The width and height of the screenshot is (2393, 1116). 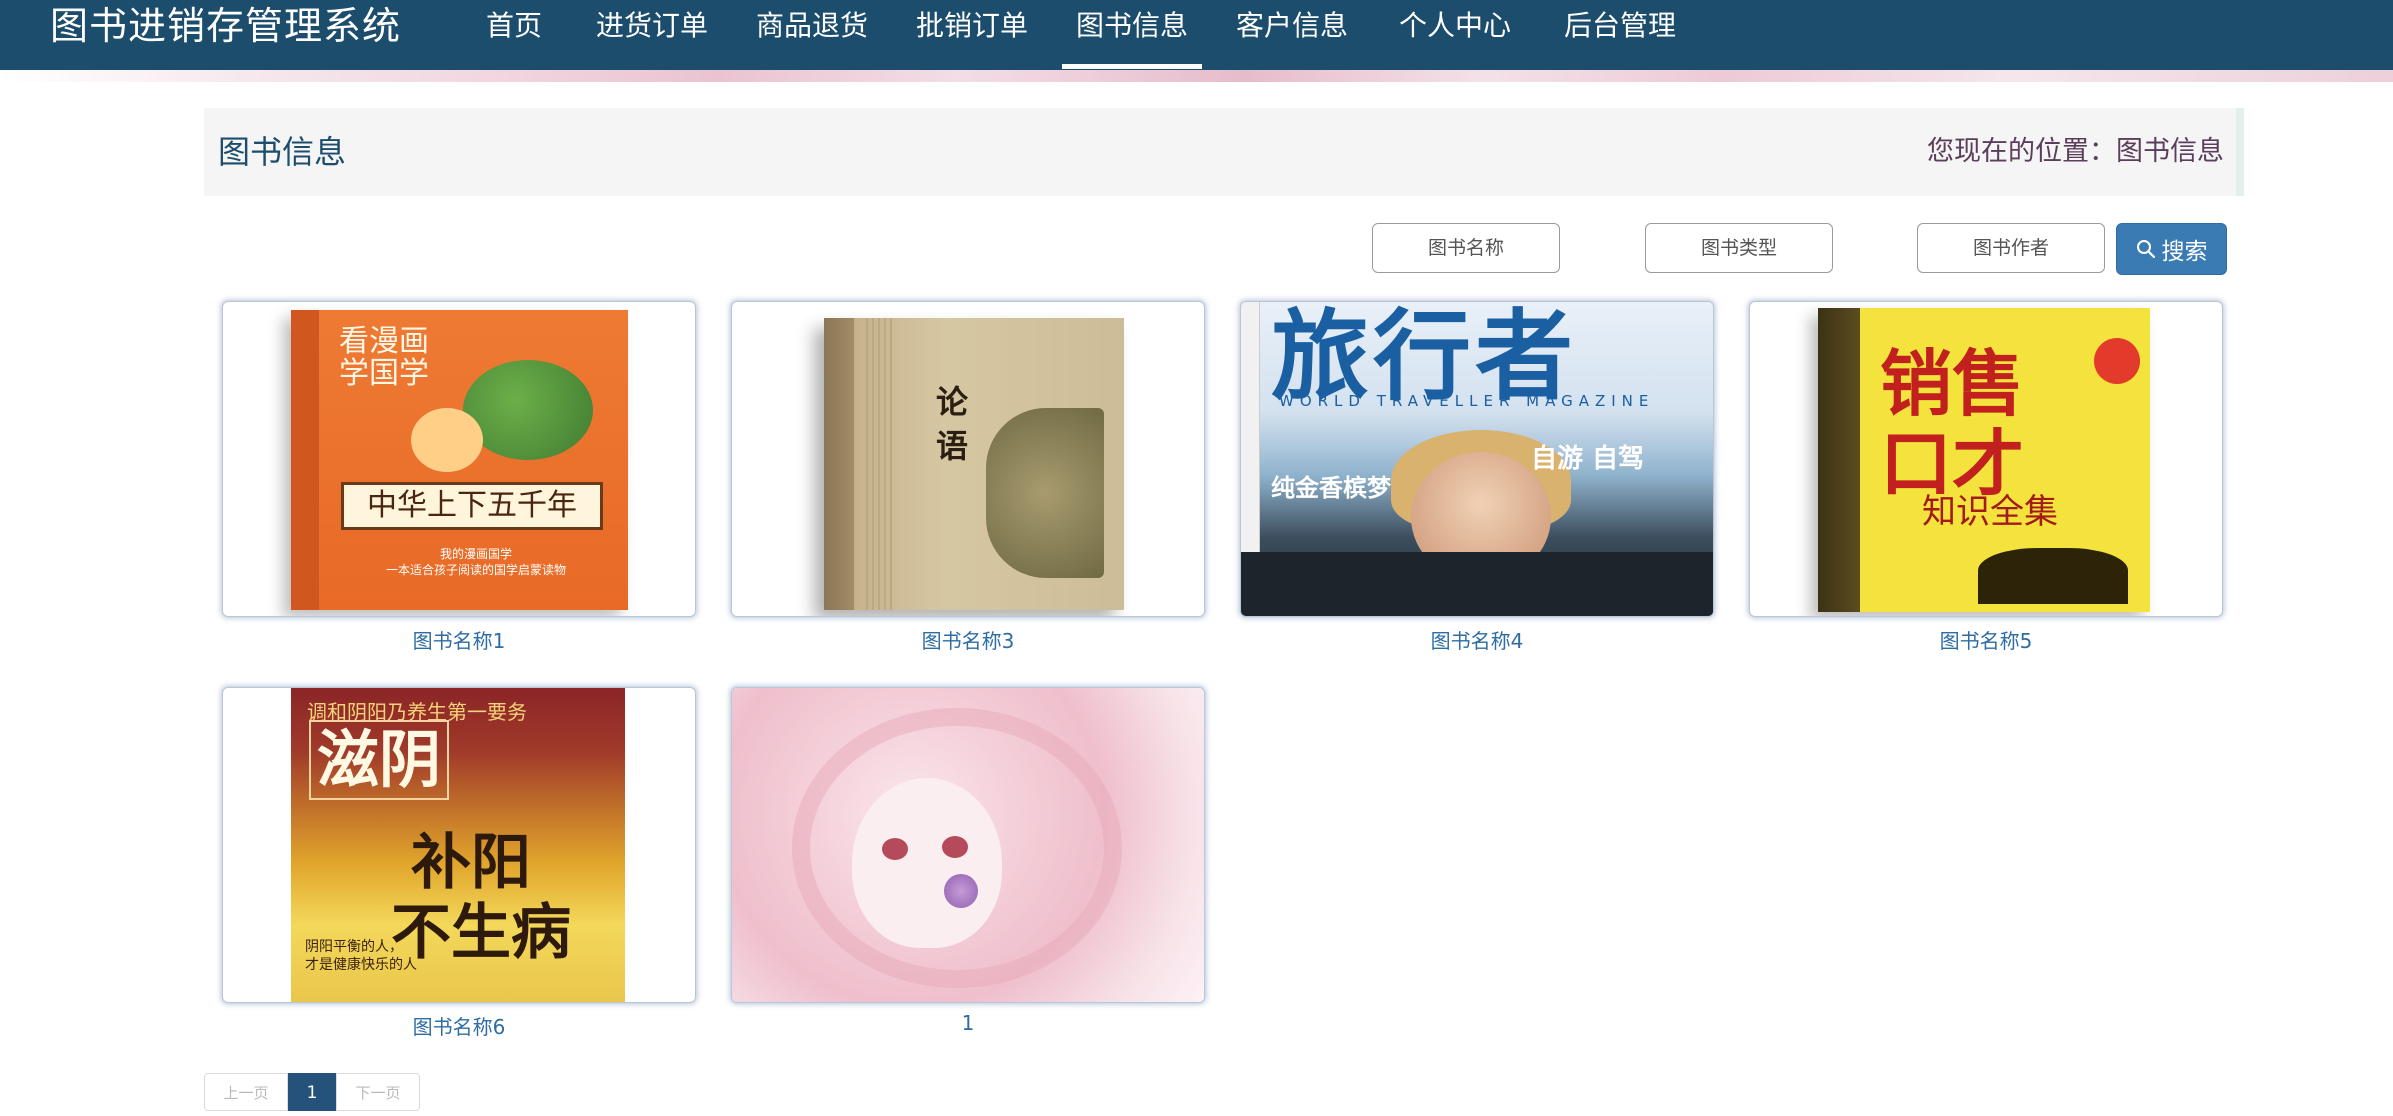 What do you see at coordinates (514, 26) in the screenshot?
I see `nav-item-home: 首页` at bounding box center [514, 26].